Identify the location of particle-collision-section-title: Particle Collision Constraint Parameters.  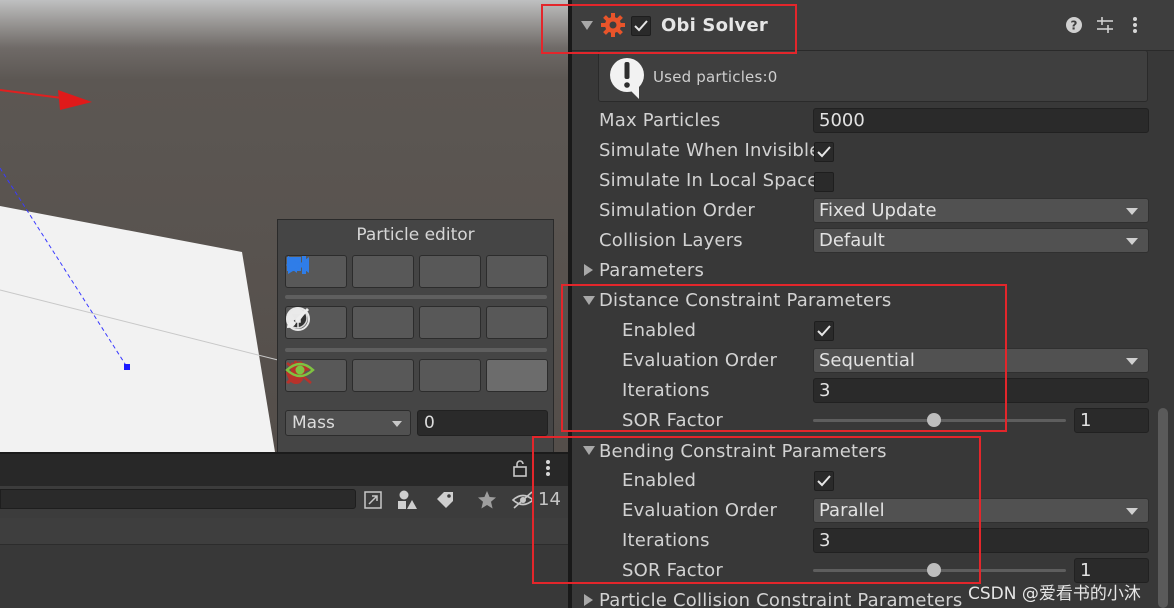
(780, 599).